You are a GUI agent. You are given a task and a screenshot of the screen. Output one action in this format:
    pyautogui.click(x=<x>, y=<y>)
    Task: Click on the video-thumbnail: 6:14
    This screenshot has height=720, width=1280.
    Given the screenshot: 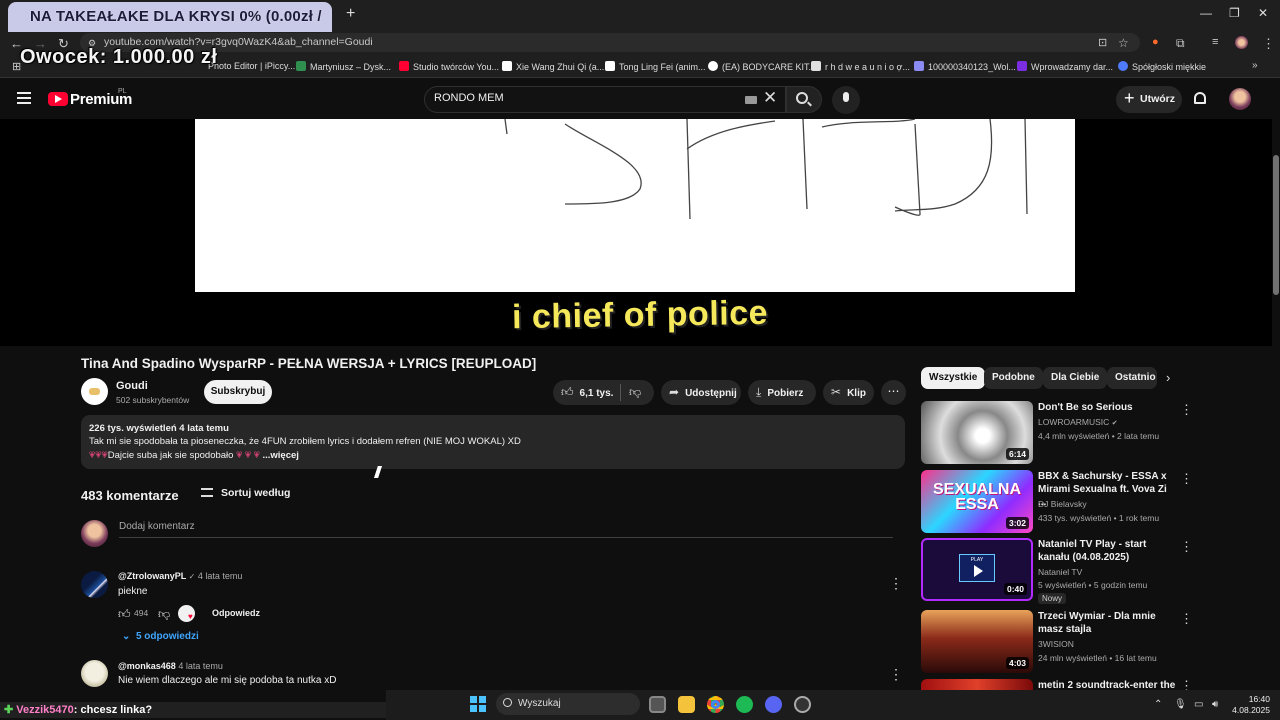 What is the action you would take?
    pyautogui.click(x=977, y=432)
    